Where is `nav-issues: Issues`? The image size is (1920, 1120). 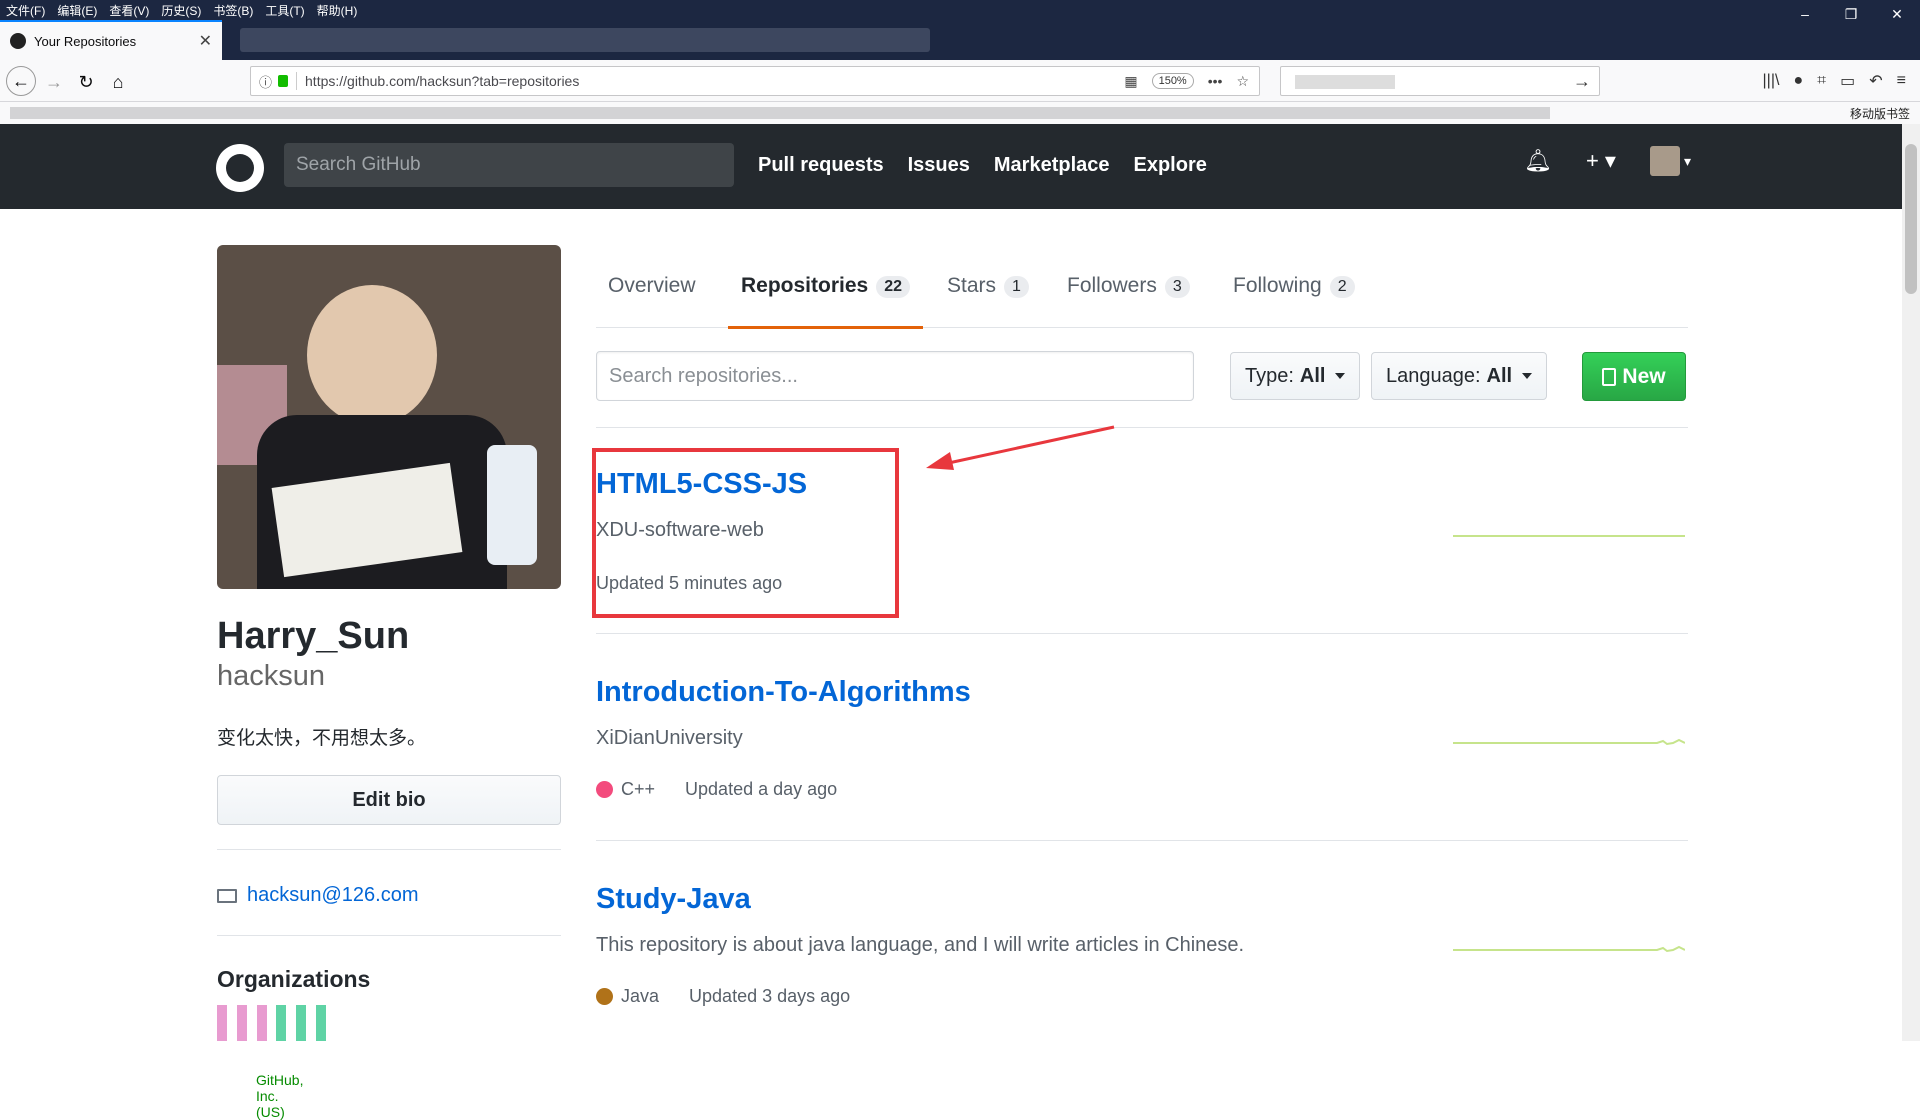
nav-issues: Issues is located at coordinates (939, 165).